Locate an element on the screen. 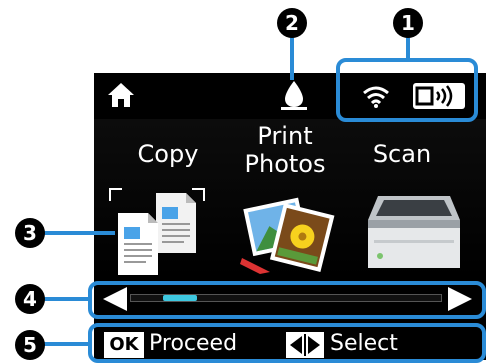  home-icon is located at coordinates (121, 95).